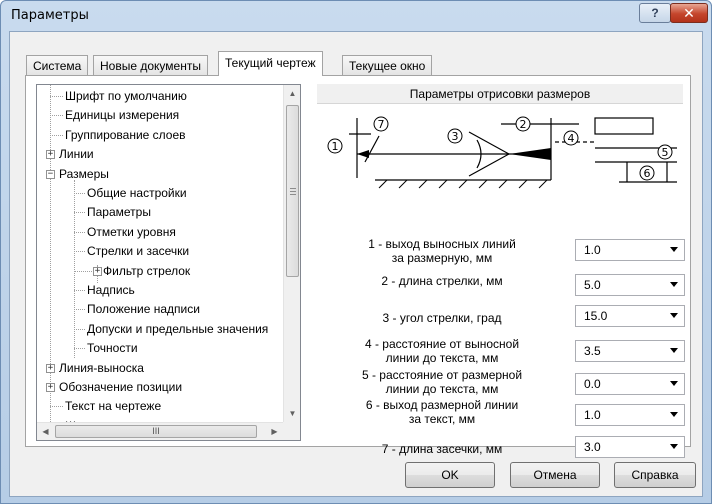  I want to click on tree-item: Положение надписи, so click(143, 309).